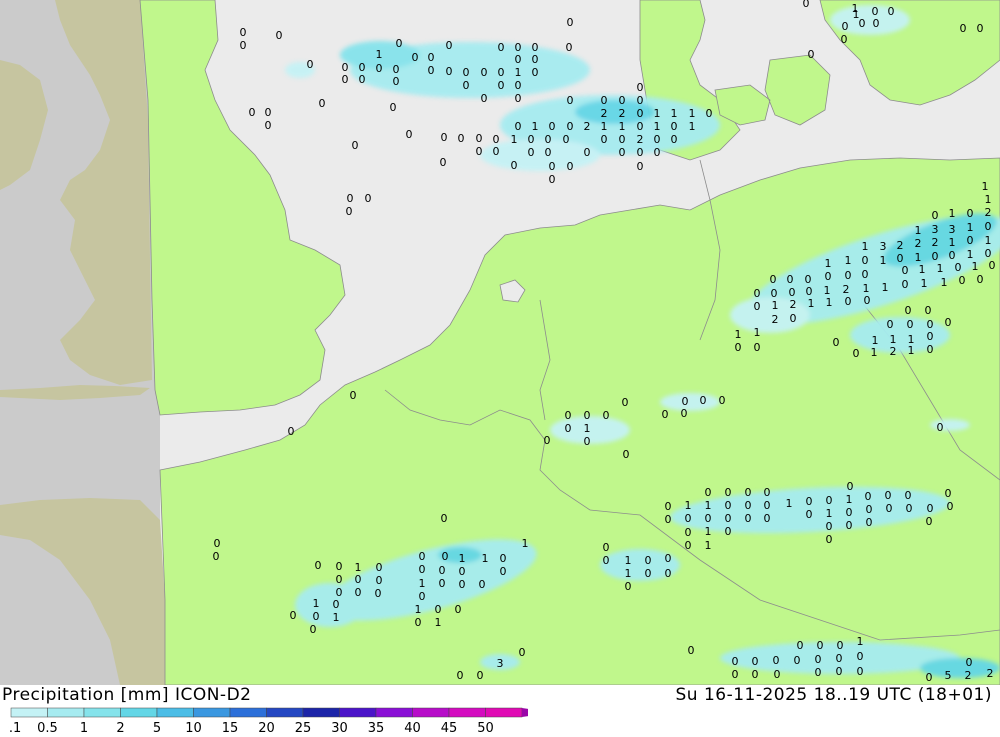 Image resolution: width=1000 pixels, height=737 pixels. I want to click on colorbar-tick-label: 5, so click(157, 727).